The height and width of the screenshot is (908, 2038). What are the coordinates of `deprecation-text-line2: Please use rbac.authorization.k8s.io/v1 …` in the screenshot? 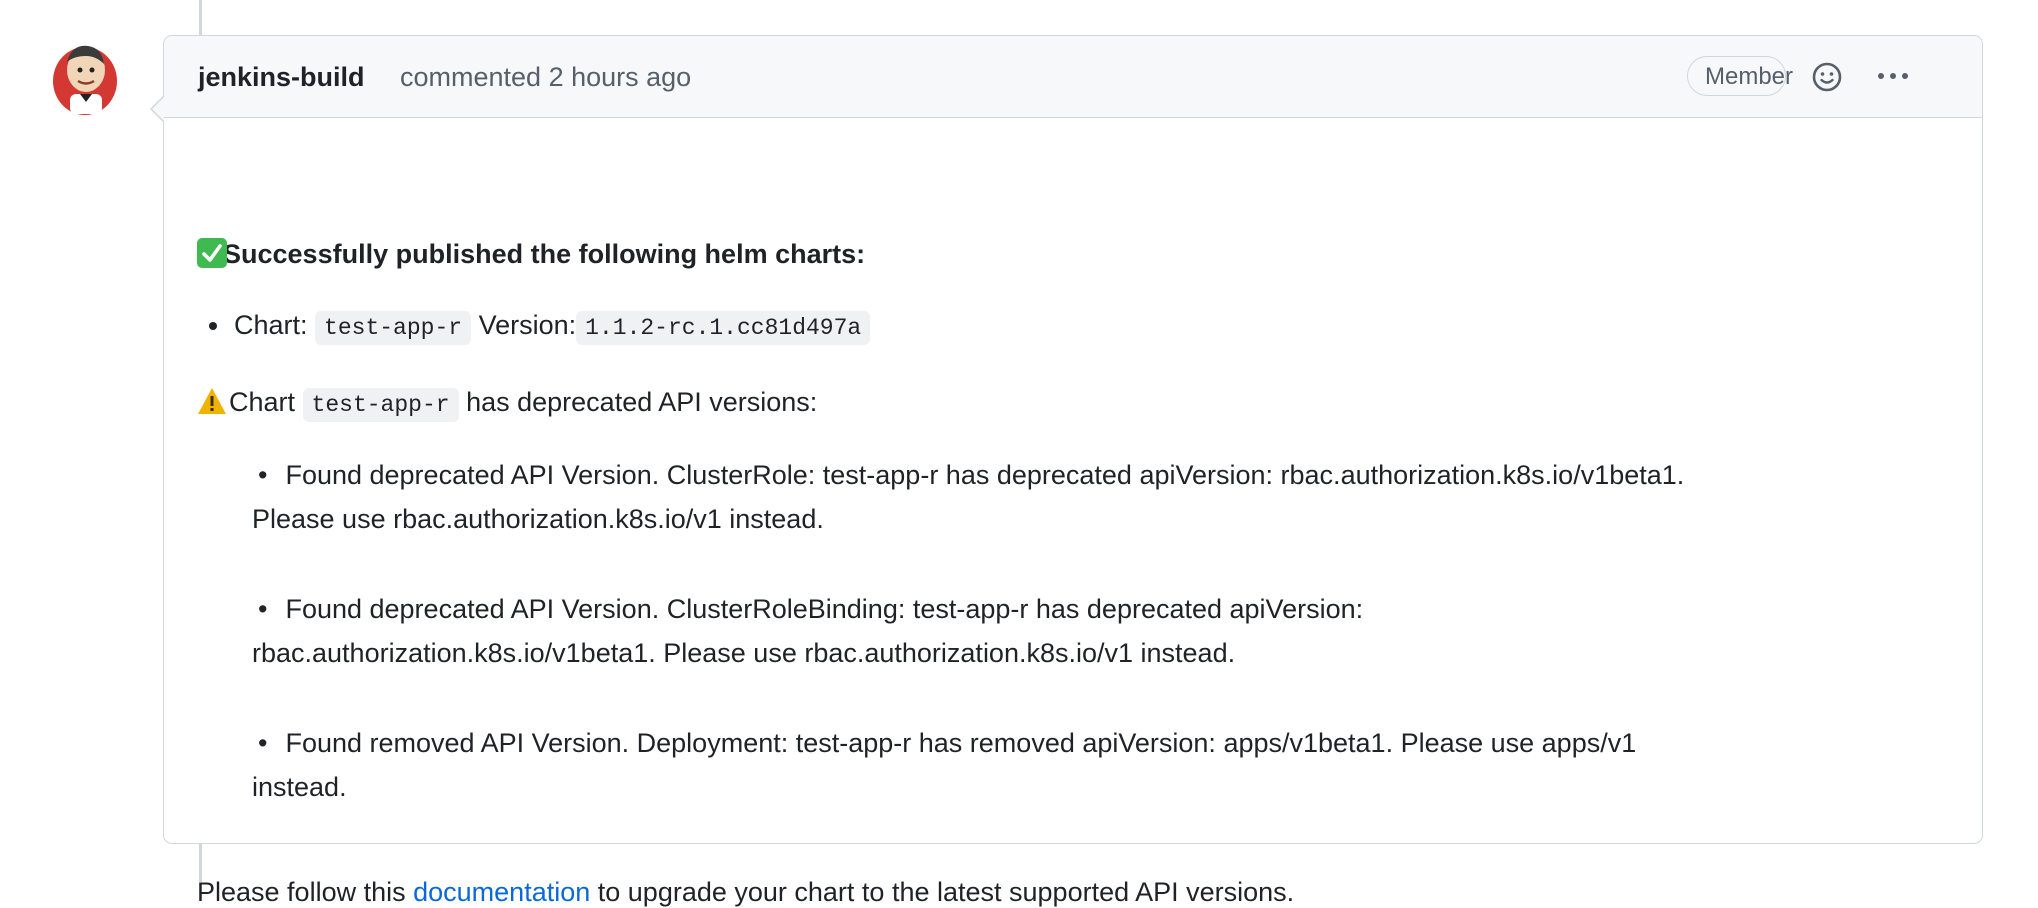 It's located at (538, 519).